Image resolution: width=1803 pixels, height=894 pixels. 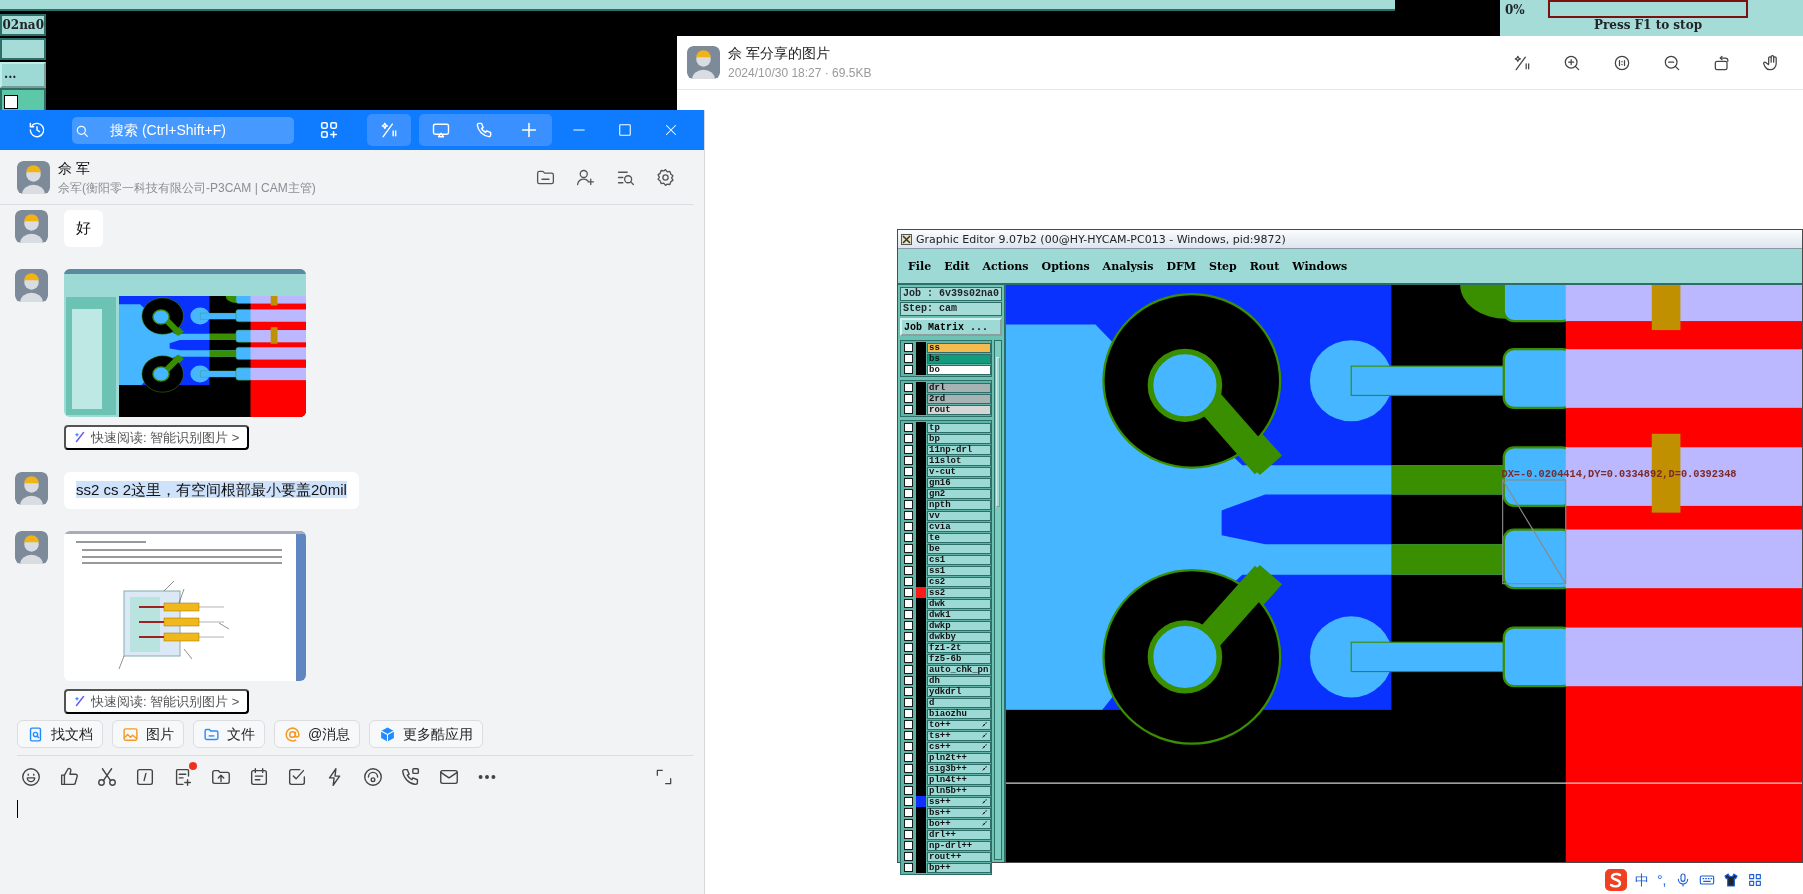 I want to click on document-thumbnail-drawing, so click(x=185, y=605).